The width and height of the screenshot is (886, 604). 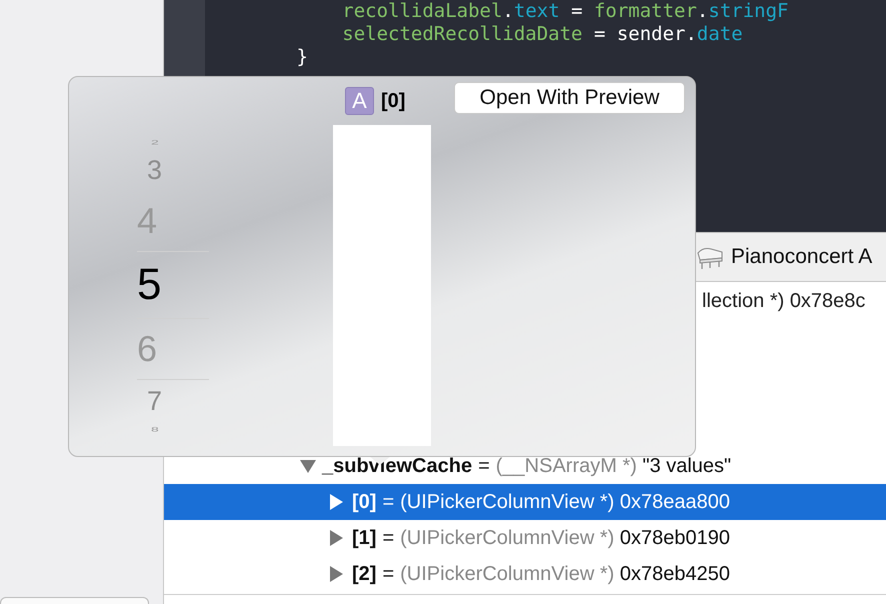 What do you see at coordinates (525, 574) in the screenshot?
I see `variable-row: [2] = (UIPickerColumnView *) 0x78eb4250` at bounding box center [525, 574].